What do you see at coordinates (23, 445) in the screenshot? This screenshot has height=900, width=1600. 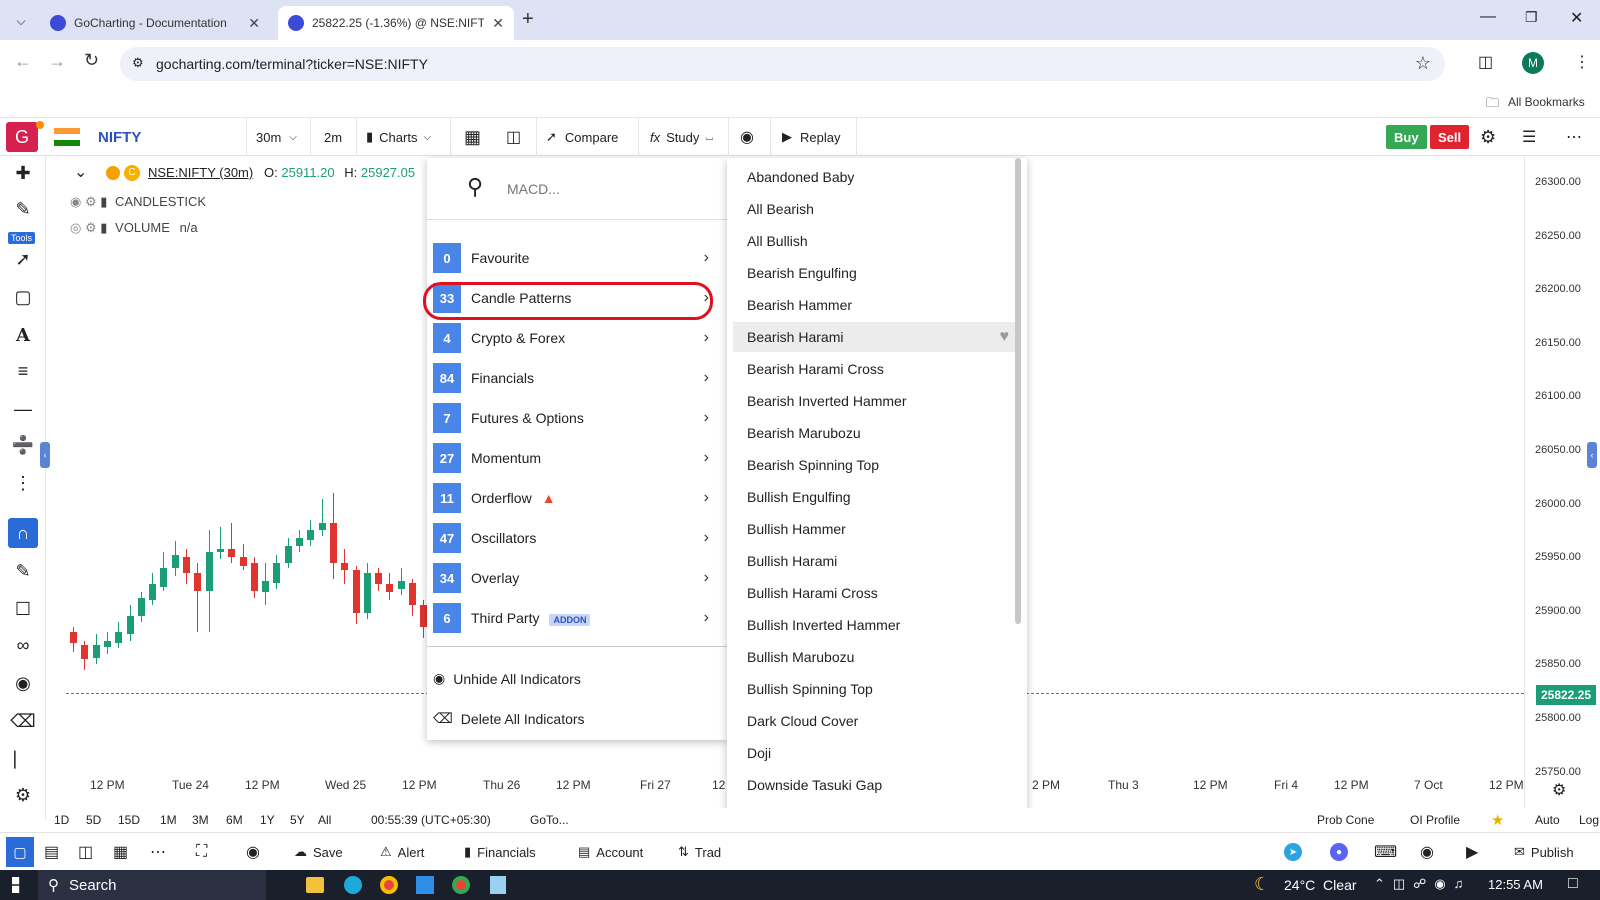 I see `trend-line-icon: ➗` at bounding box center [23, 445].